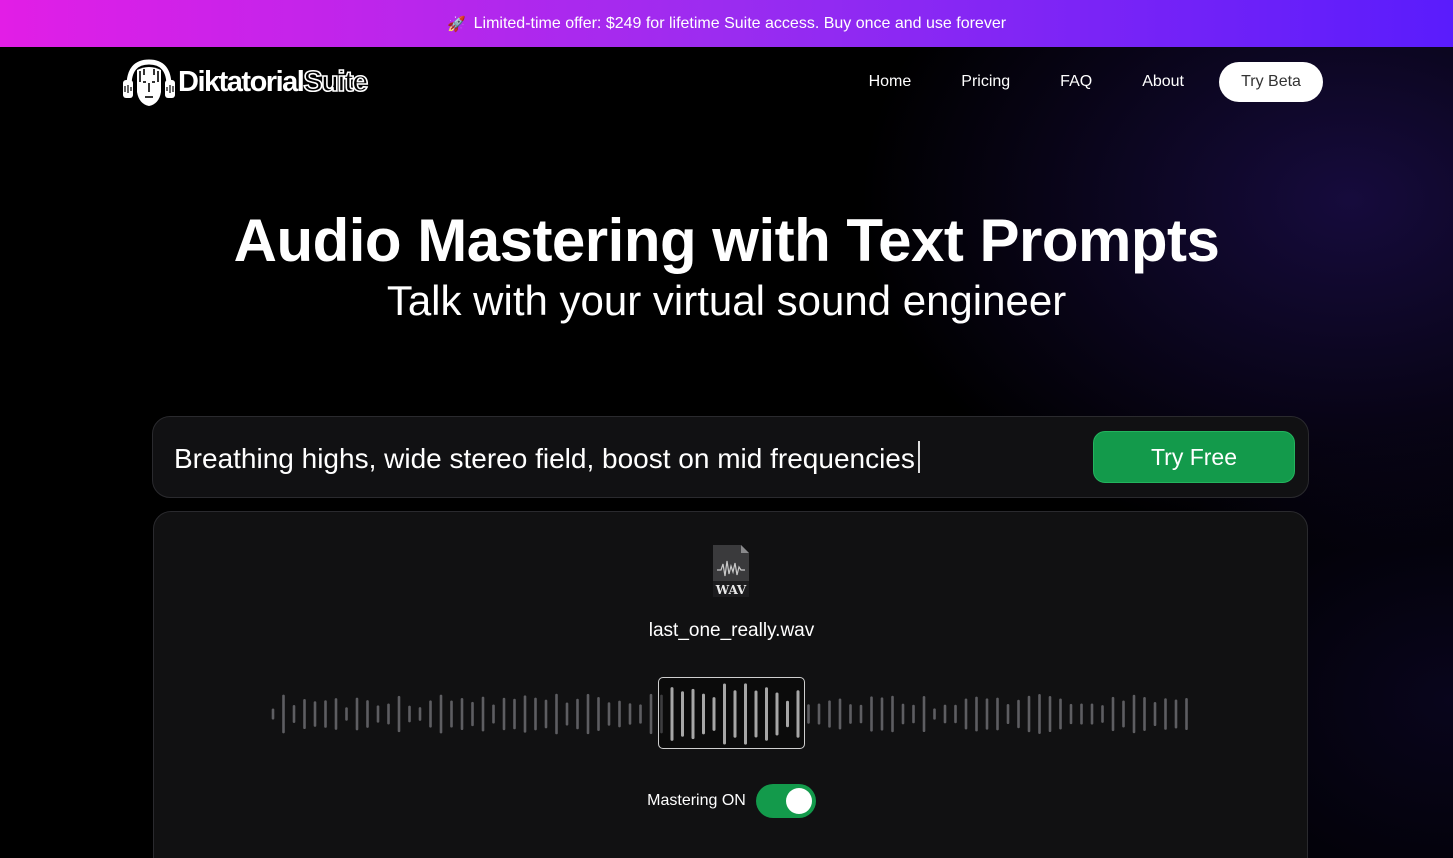  I want to click on nav-links: Home Pricing FAQ About Try Beta, so click(1096, 82).